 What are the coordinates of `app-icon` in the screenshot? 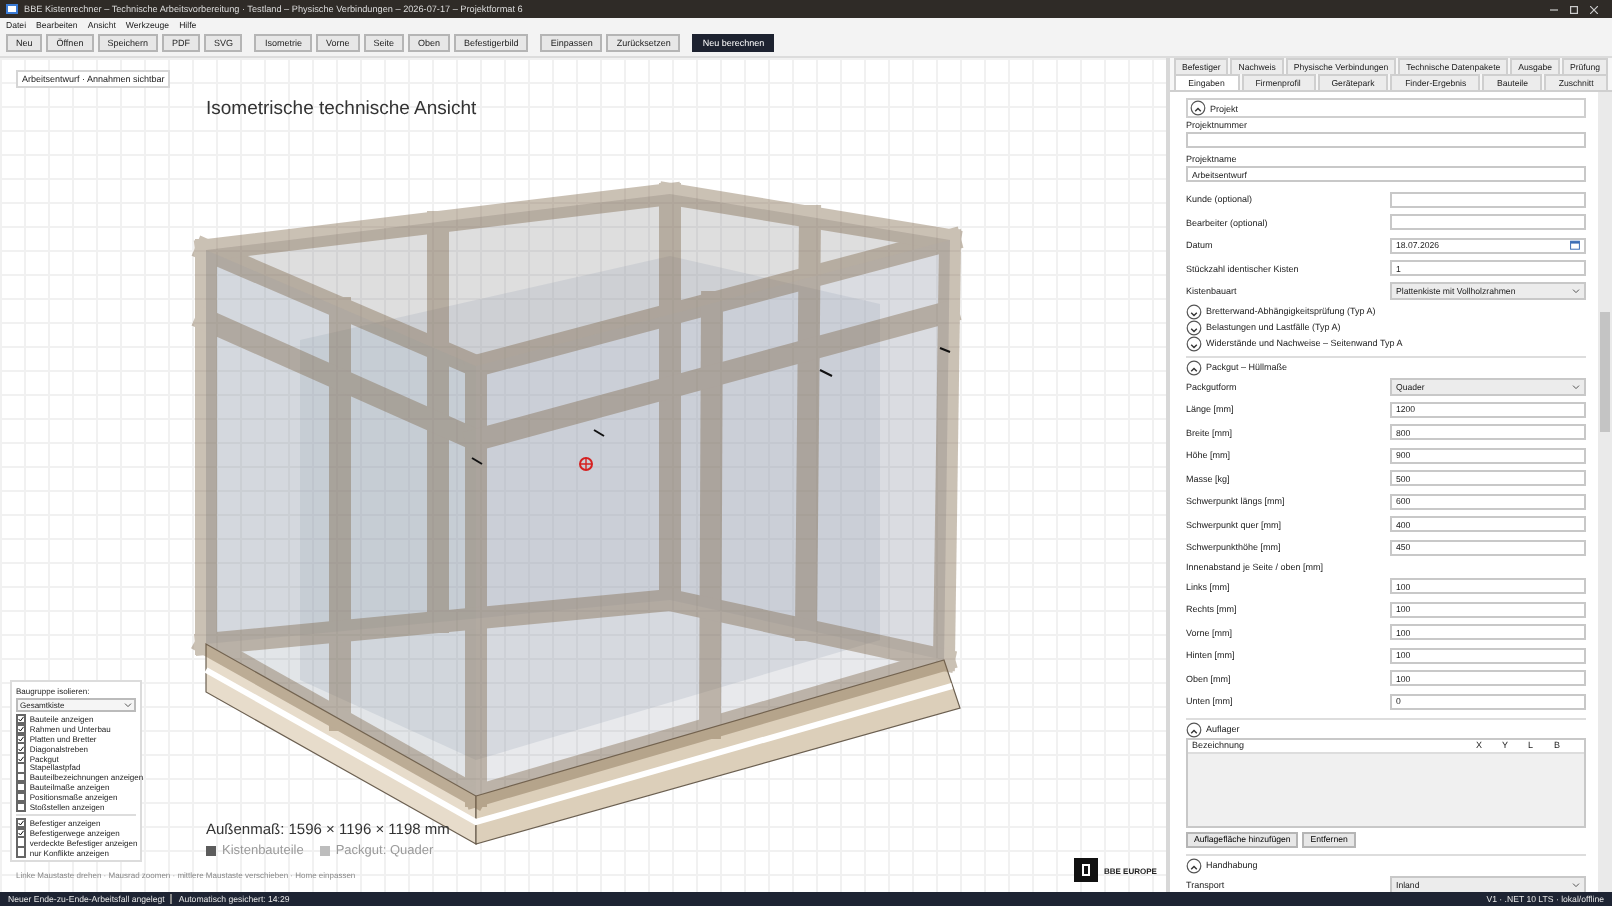 It's located at (12, 9).